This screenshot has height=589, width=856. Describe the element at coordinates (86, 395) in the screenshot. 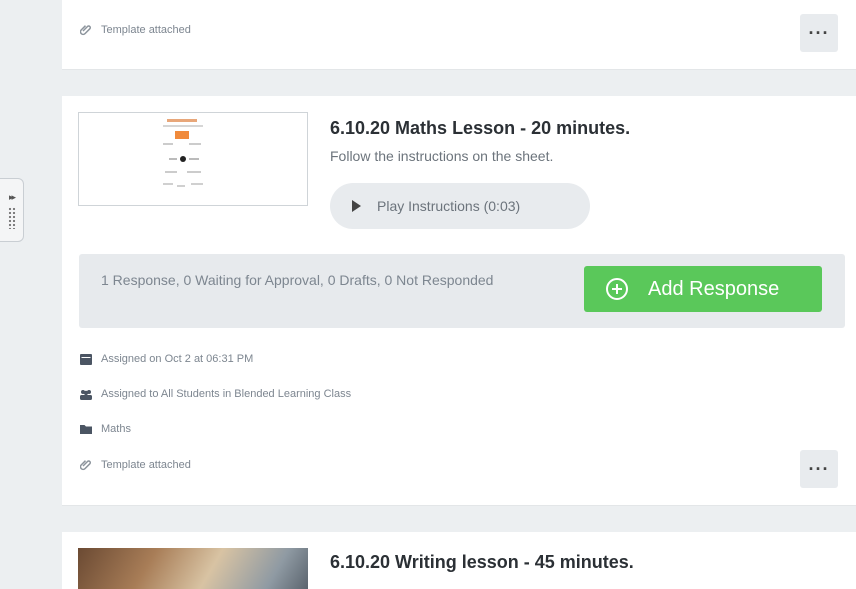

I see `group-icon` at that location.